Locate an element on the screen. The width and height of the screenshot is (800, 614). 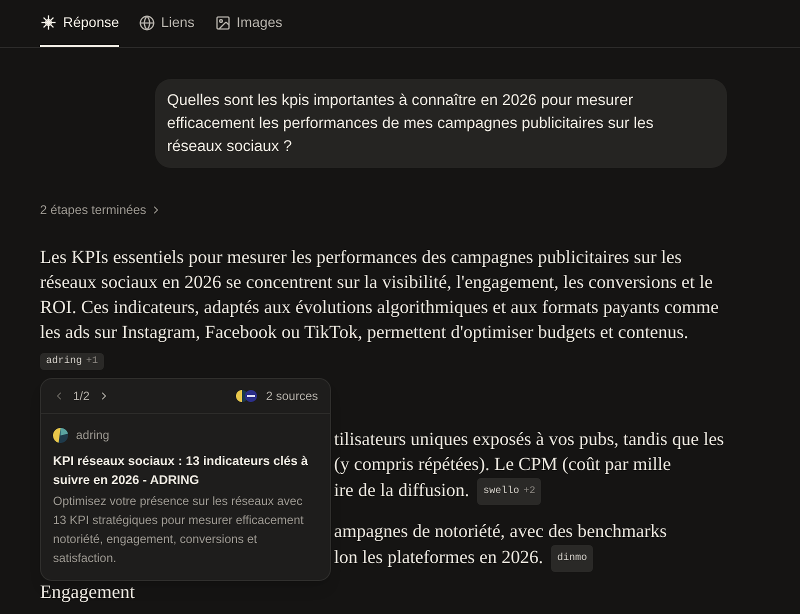
answer-paragraph: Les KPIs essentiels pour mesurer les performances des campagnes publicitaires sur les réseaux sociaux en 2026 se concentrent sur la visibilité, l'engagement, les conversions et le ROI. Ces indicateurs, adaptés aux évolutions algorithmiques et aux formats payants comme les ads sur Instagram, Facebook ou TikTok, permettent d'optimiser budgets et contenus. is located at coordinates (380, 295).